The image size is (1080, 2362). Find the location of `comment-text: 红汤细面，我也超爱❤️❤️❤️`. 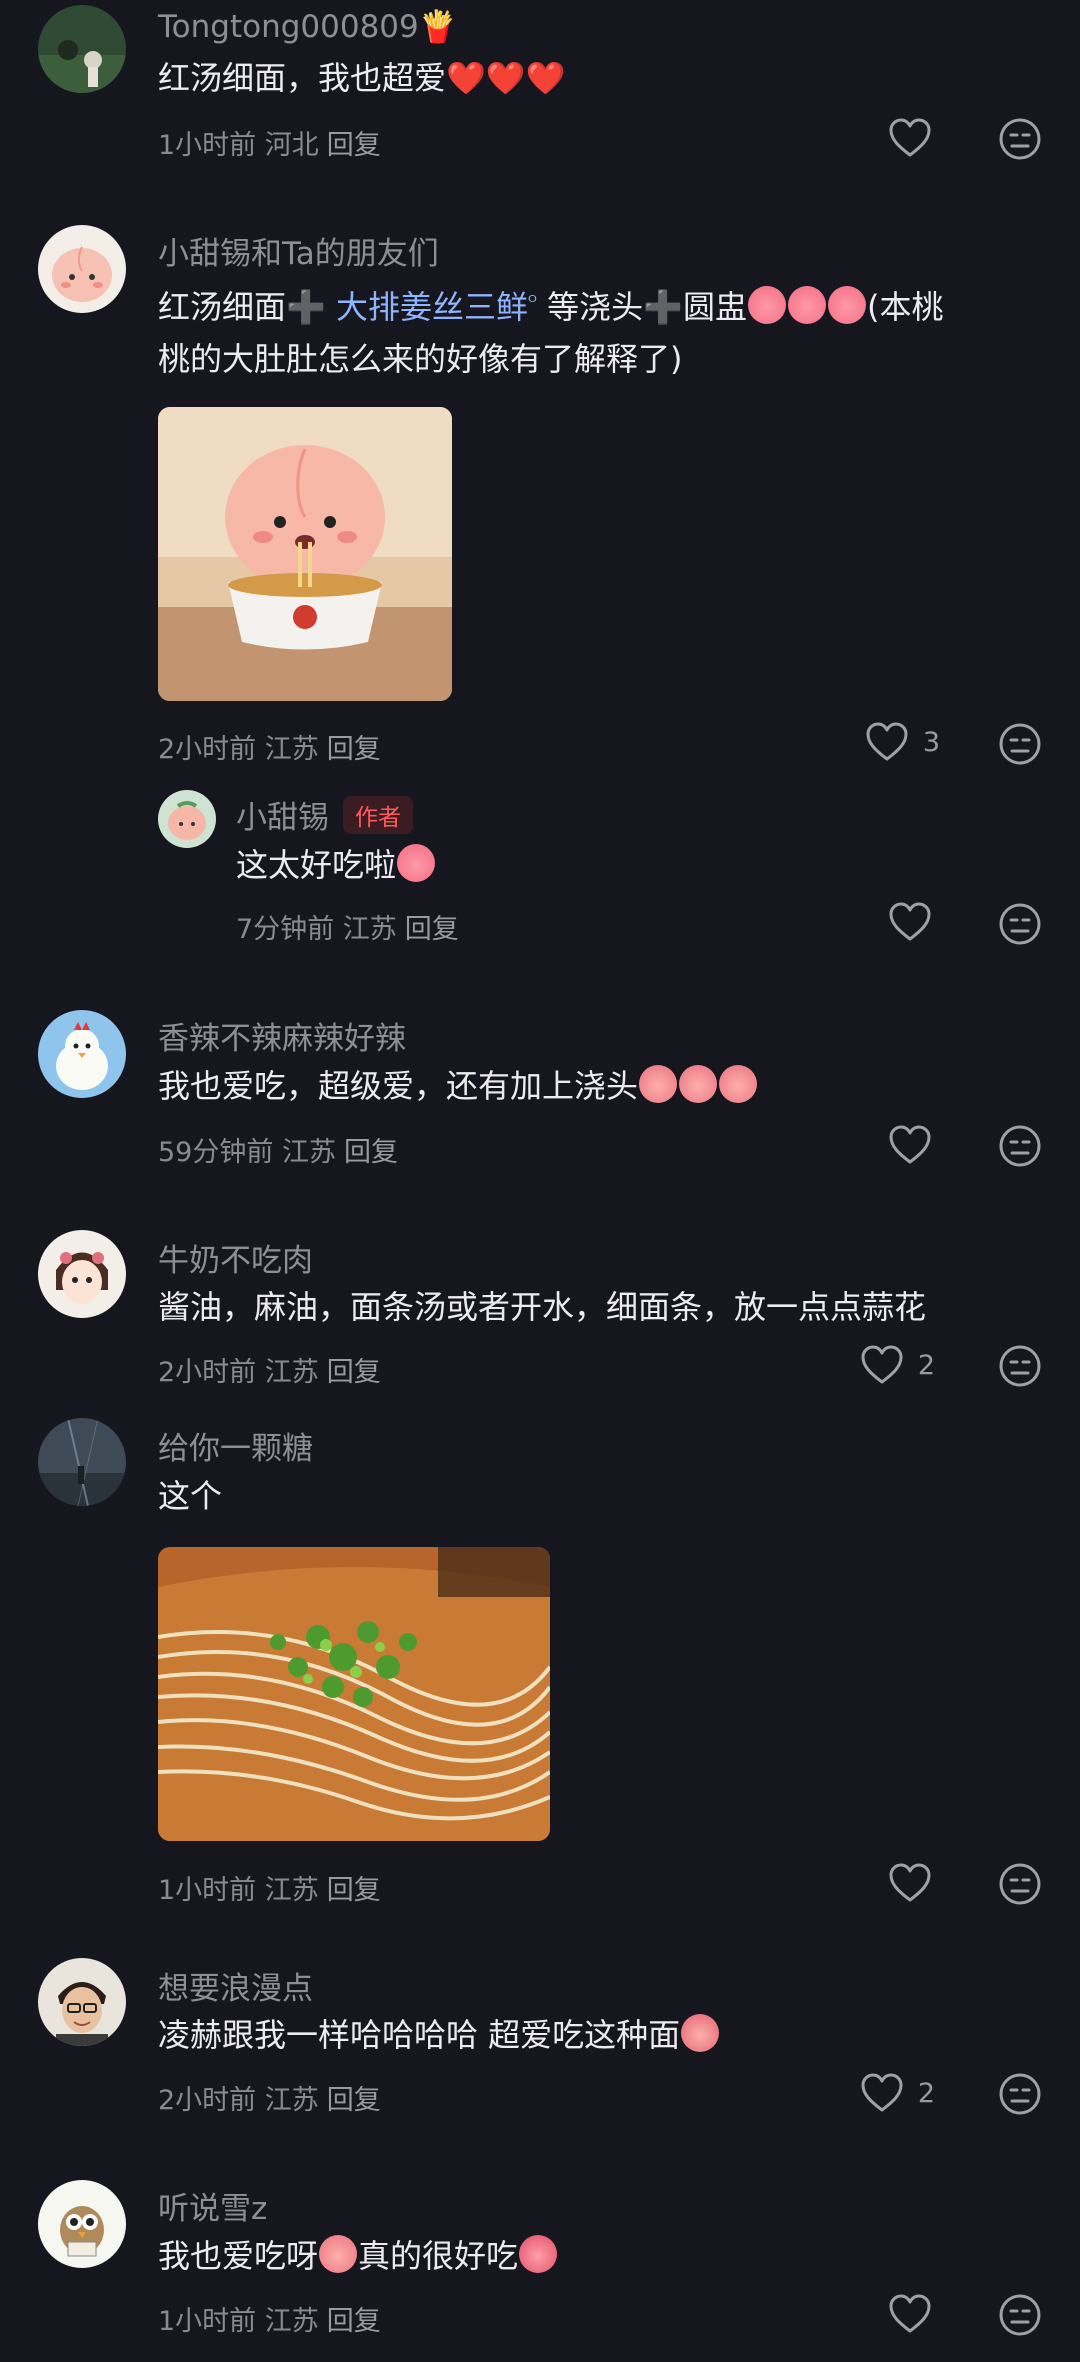

comment-text: 红汤细面，我也超爱❤️❤️❤️ is located at coordinates (362, 78).